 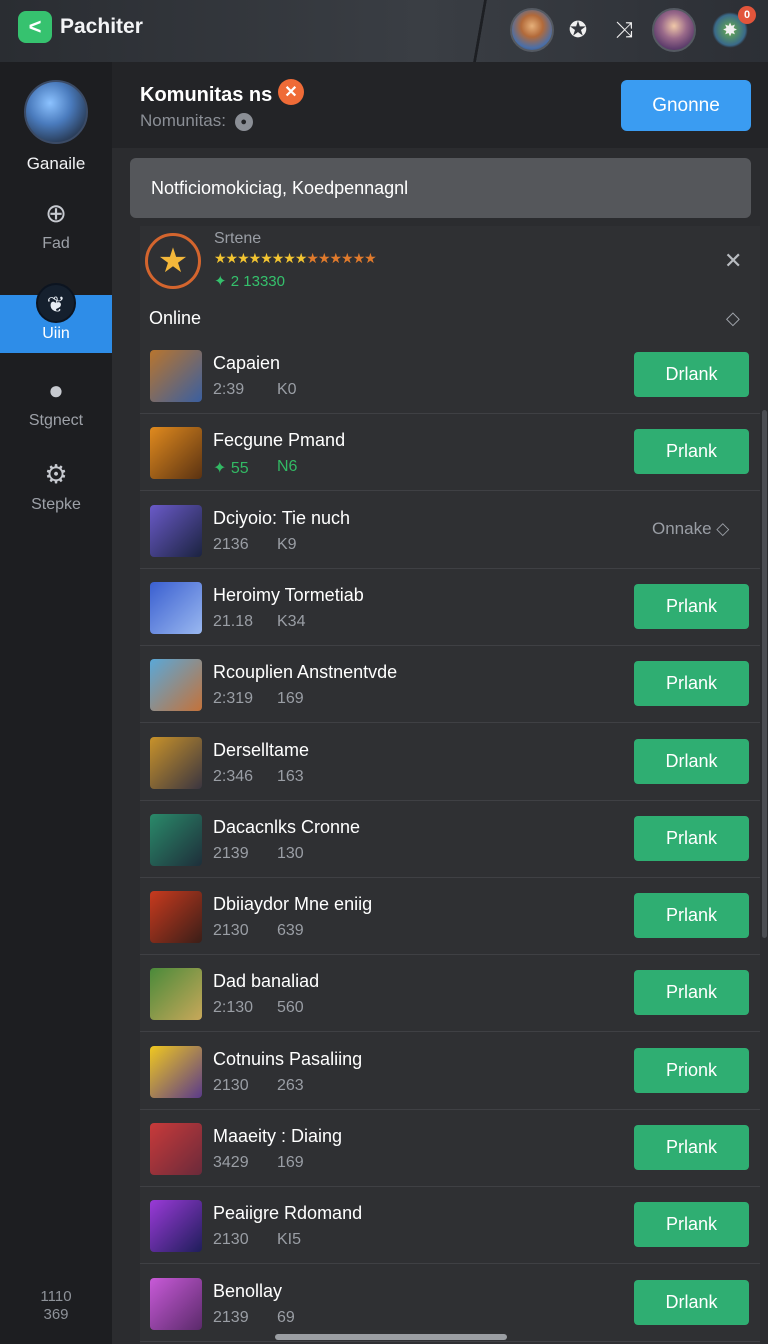 I want to click on back-logo-icon: <, so click(x=35, y=27).